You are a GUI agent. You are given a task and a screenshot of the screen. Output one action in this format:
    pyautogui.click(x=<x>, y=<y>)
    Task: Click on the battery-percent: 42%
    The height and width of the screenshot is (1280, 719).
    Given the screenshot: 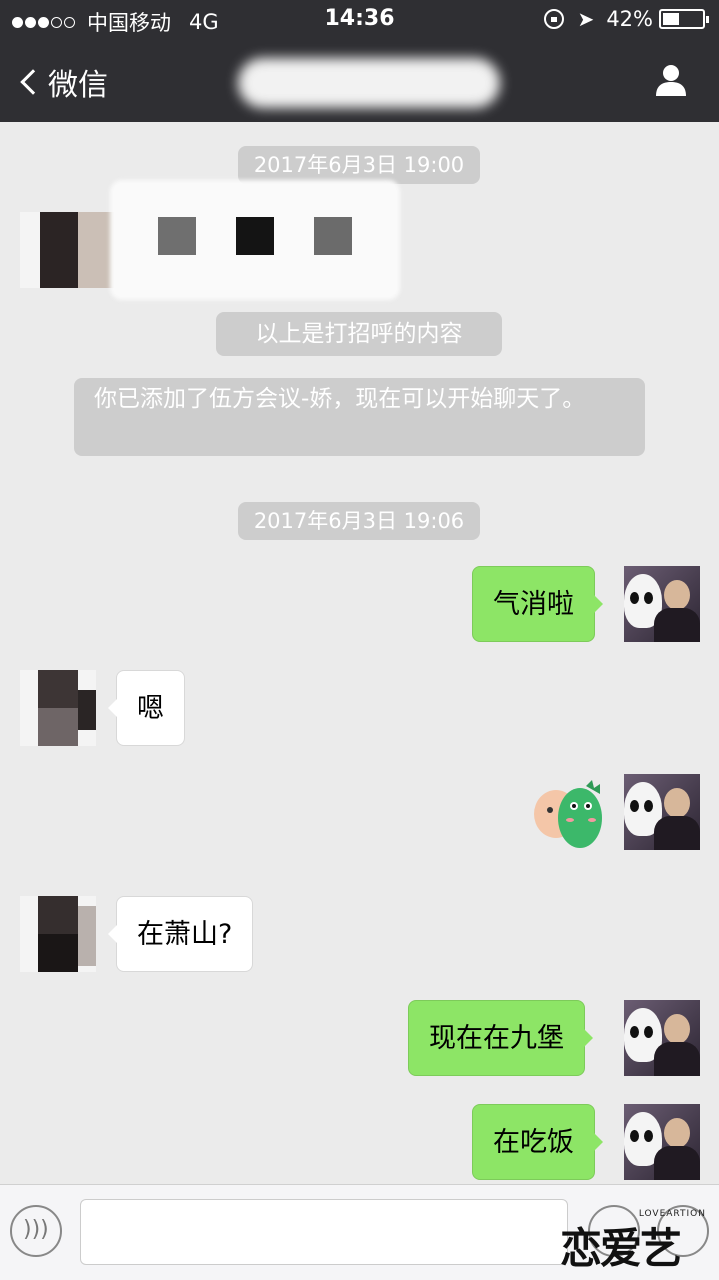 What is the action you would take?
    pyautogui.click(x=629, y=19)
    